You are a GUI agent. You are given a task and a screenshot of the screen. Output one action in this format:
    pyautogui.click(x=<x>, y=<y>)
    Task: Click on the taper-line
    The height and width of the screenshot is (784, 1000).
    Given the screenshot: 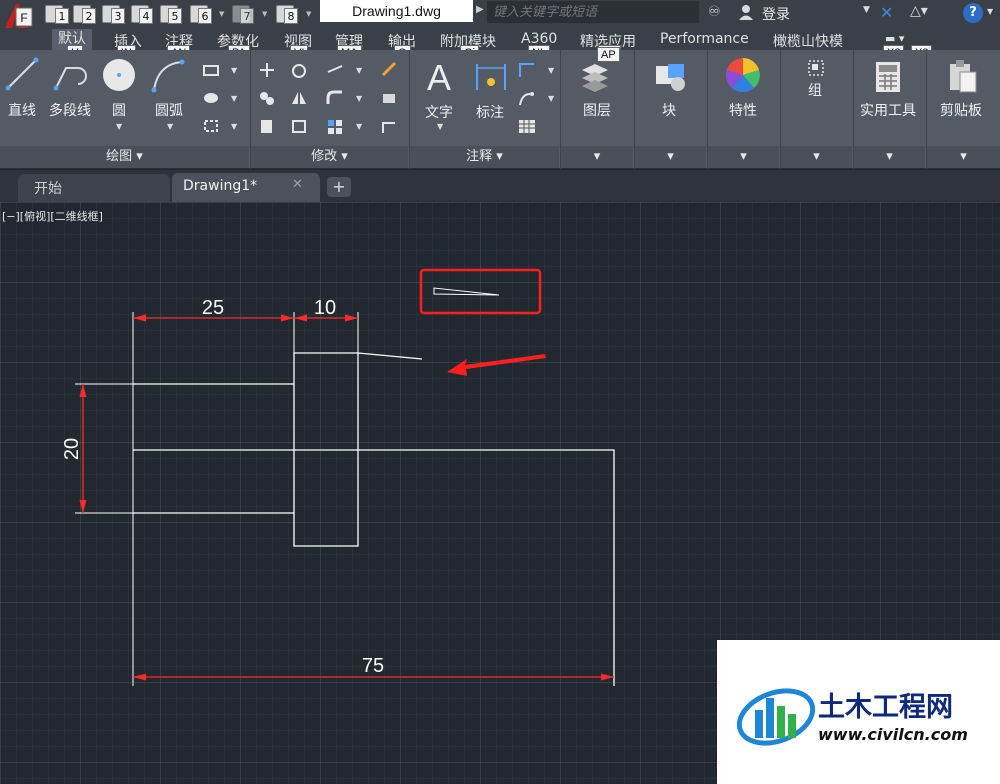 What is the action you would take?
    pyautogui.click(x=390, y=356)
    